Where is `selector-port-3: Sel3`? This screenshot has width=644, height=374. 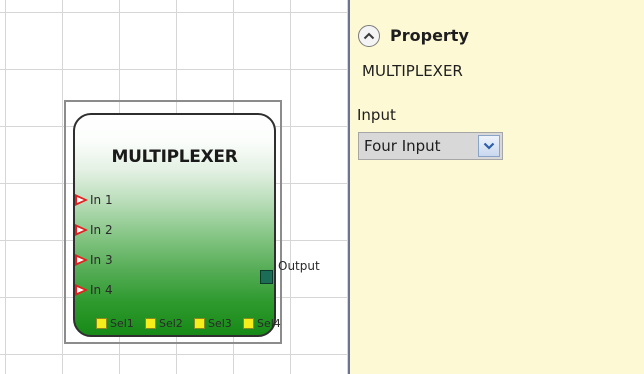
selector-port-3: Sel3 is located at coordinates (213, 323).